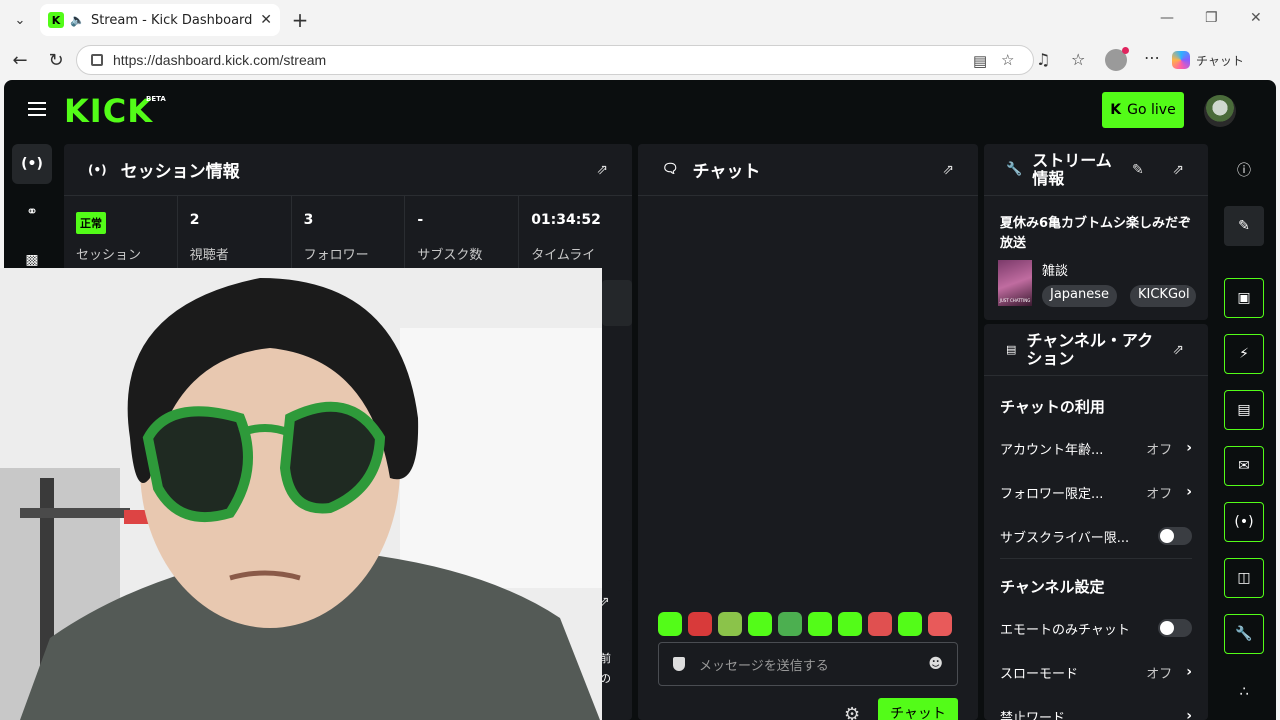 The width and height of the screenshot is (1280, 720). Describe the element at coordinates (1256, 18) in the screenshot. I see `close-window-button: ✕` at that location.